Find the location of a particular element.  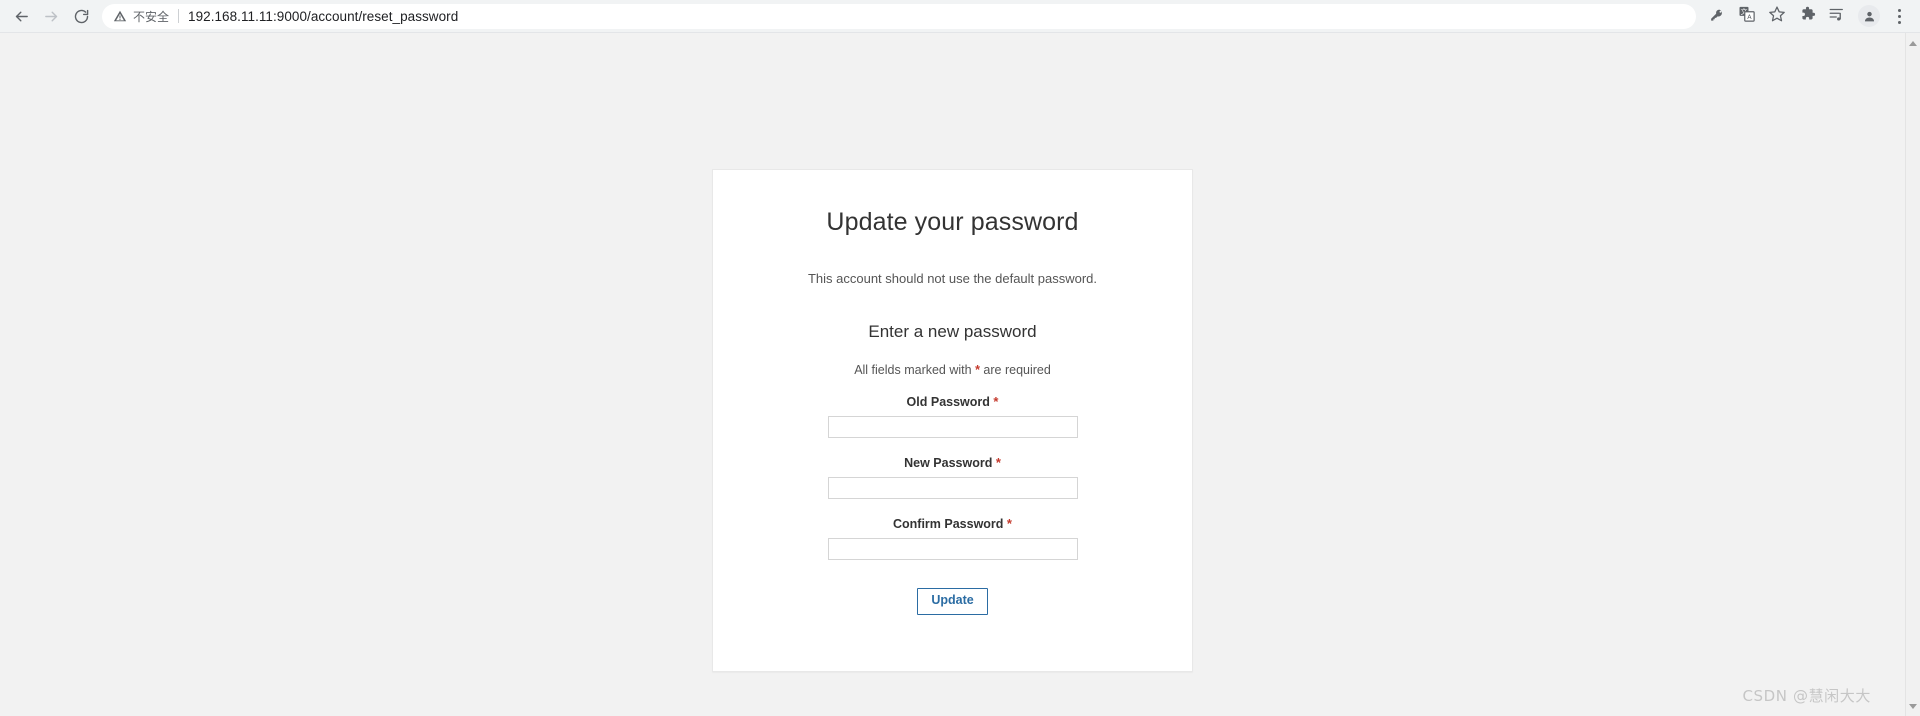

profile-avatar-button is located at coordinates (1869, 16).